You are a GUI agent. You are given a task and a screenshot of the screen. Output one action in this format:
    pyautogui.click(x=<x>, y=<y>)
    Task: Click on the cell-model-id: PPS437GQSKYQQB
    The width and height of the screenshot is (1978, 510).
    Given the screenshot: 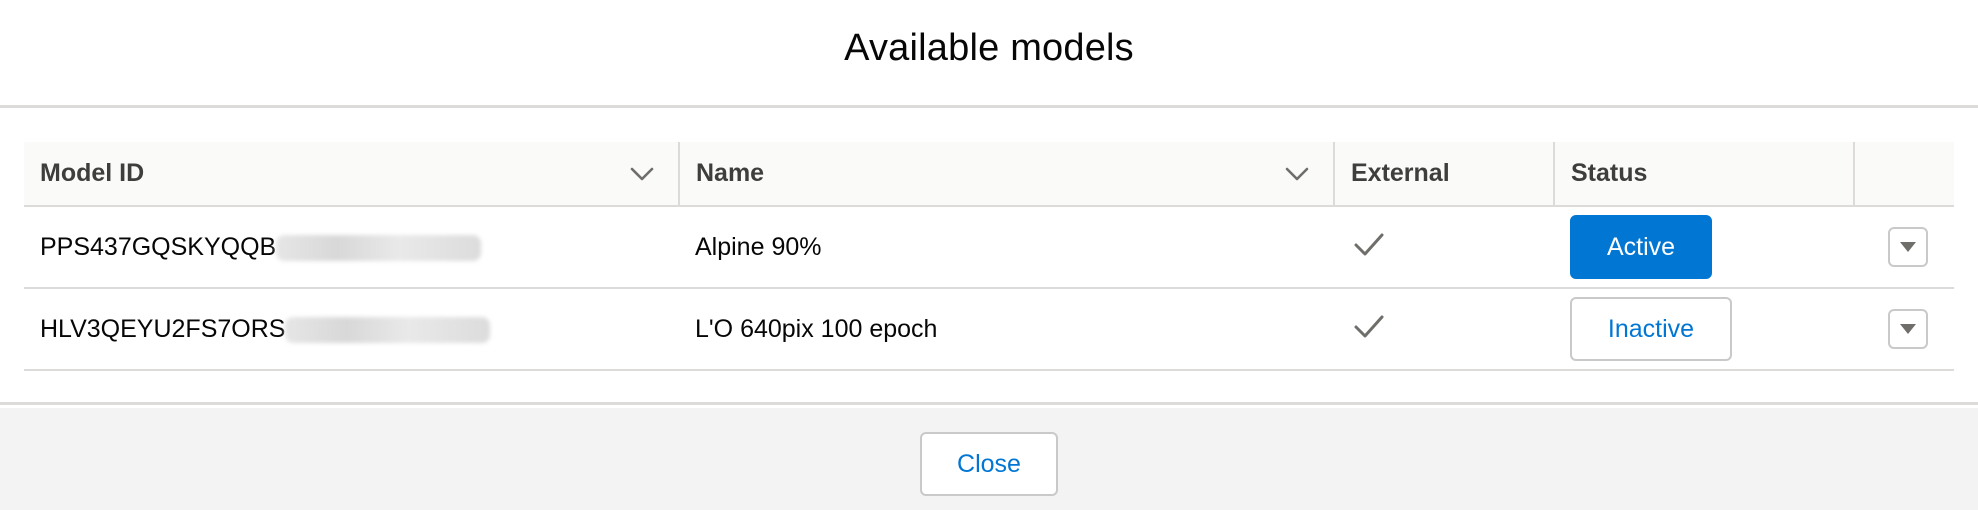 What is the action you would take?
    pyautogui.click(x=351, y=247)
    